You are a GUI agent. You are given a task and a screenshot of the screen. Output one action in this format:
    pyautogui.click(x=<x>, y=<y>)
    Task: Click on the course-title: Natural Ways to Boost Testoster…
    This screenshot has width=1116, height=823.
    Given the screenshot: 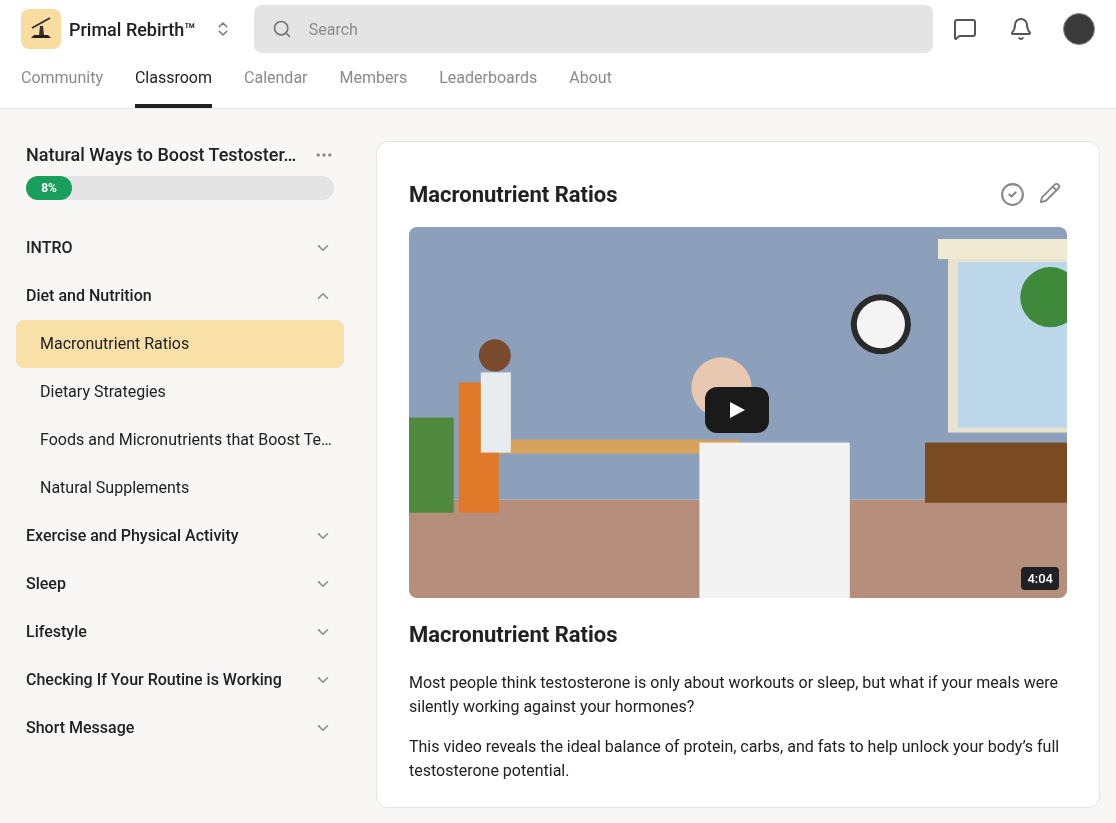 What is the action you would take?
    pyautogui.click(x=161, y=155)
    